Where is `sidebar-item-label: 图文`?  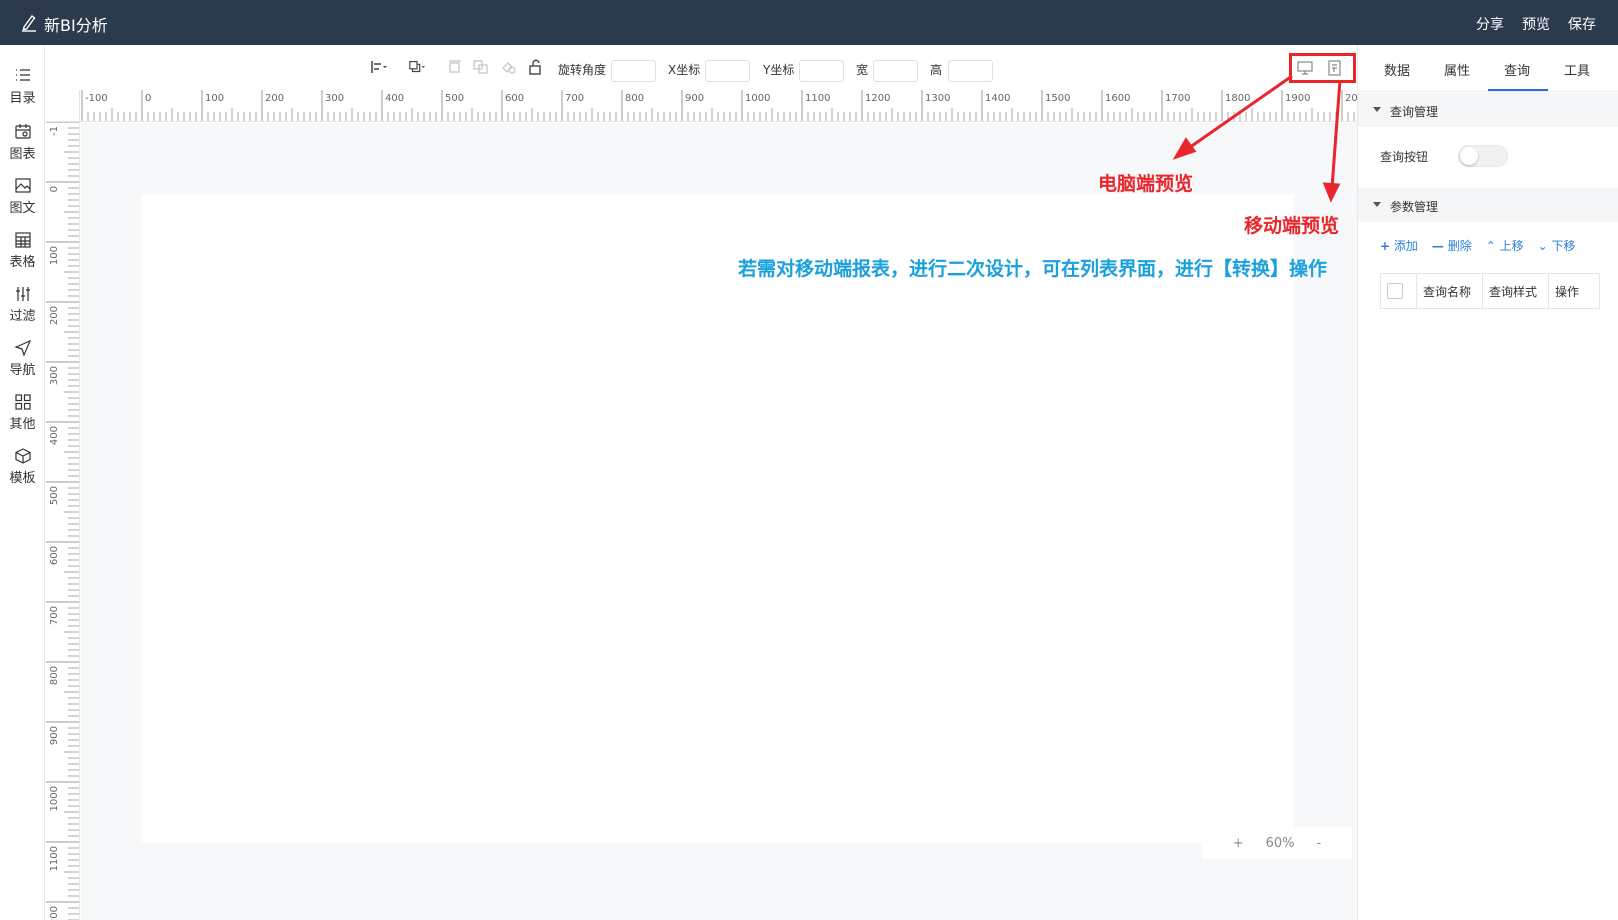
sidebar-item-label: 图文 is located at coordinates (22, 208).